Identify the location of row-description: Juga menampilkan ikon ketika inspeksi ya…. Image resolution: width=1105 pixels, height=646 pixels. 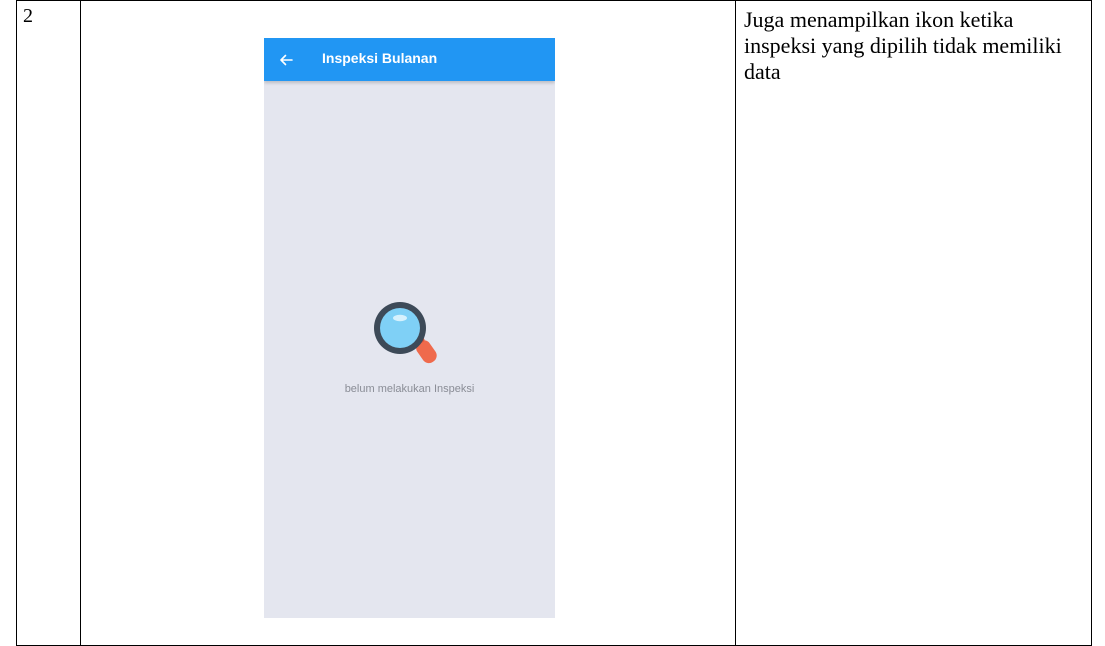
(903, 45).